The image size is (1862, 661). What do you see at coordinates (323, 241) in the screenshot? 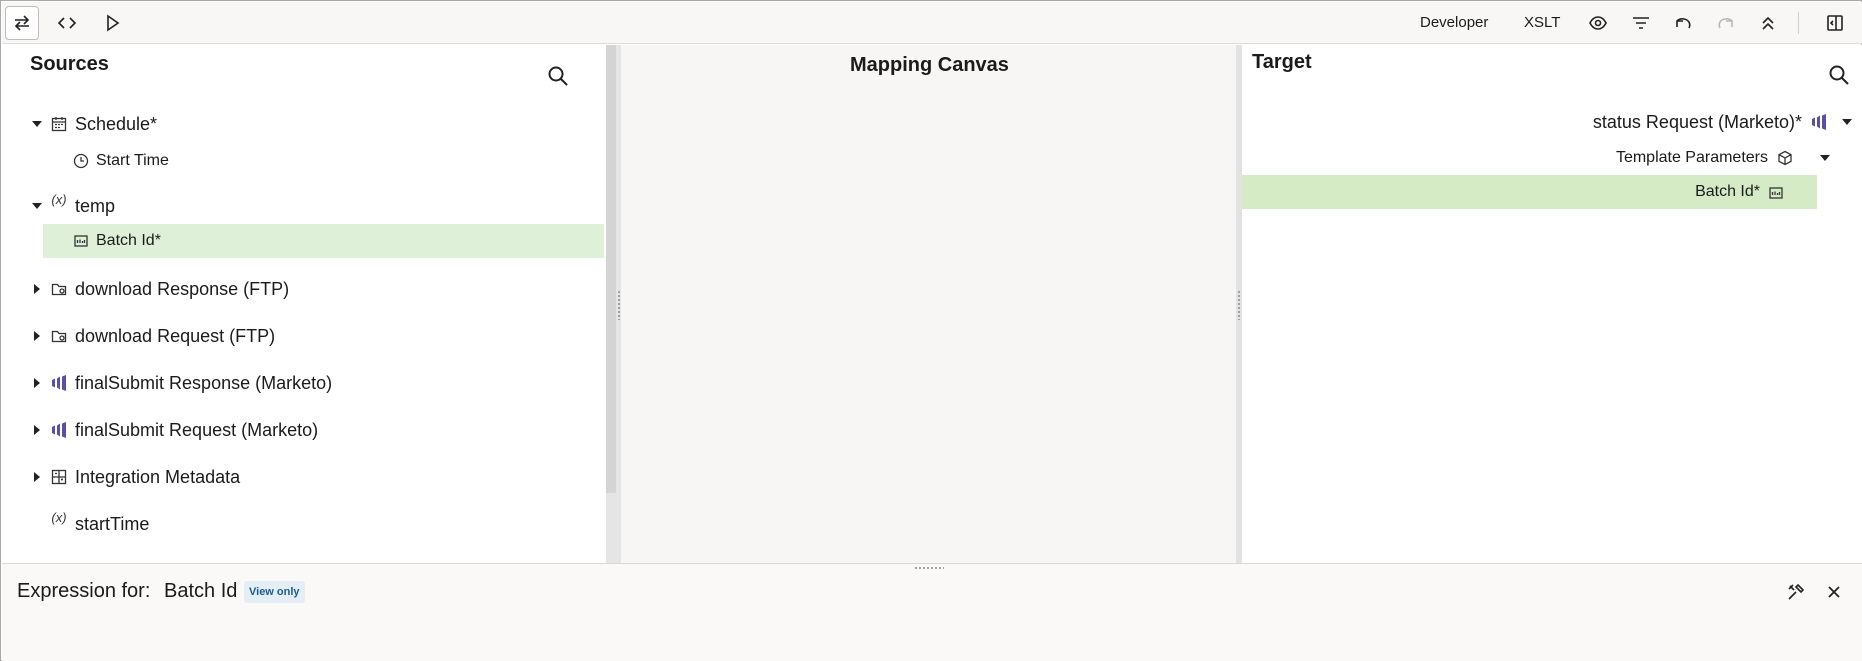
I see `tree-node-batch-id: Batch Id*` at bounding box center [323, 241].